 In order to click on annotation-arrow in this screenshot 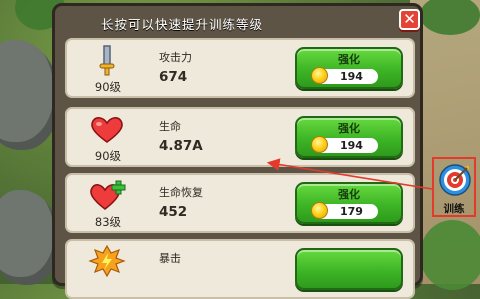, I will do `click(349, 174)`.